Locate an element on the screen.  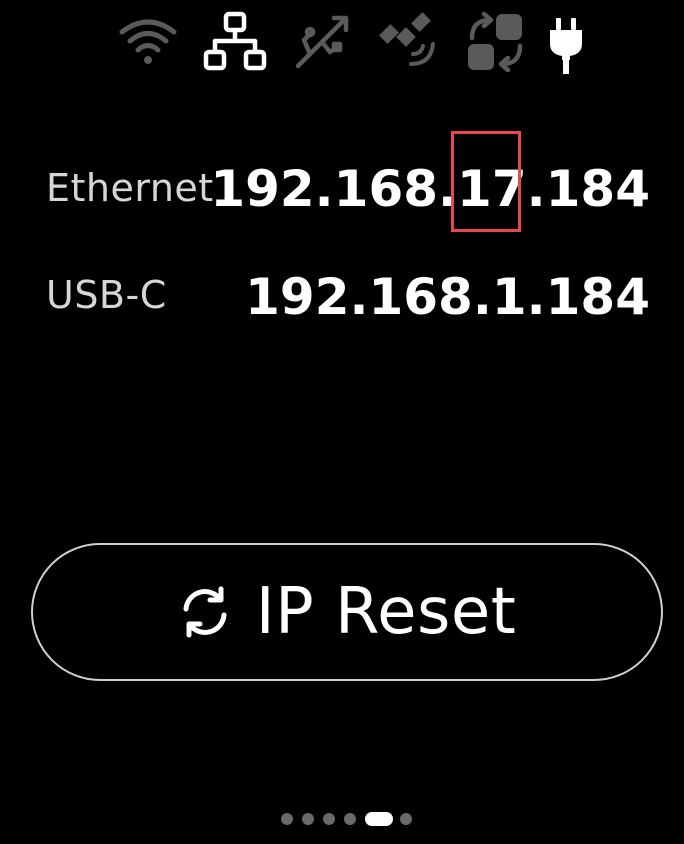
usb-c-label: USB-C is located at coordinates (106, 295).